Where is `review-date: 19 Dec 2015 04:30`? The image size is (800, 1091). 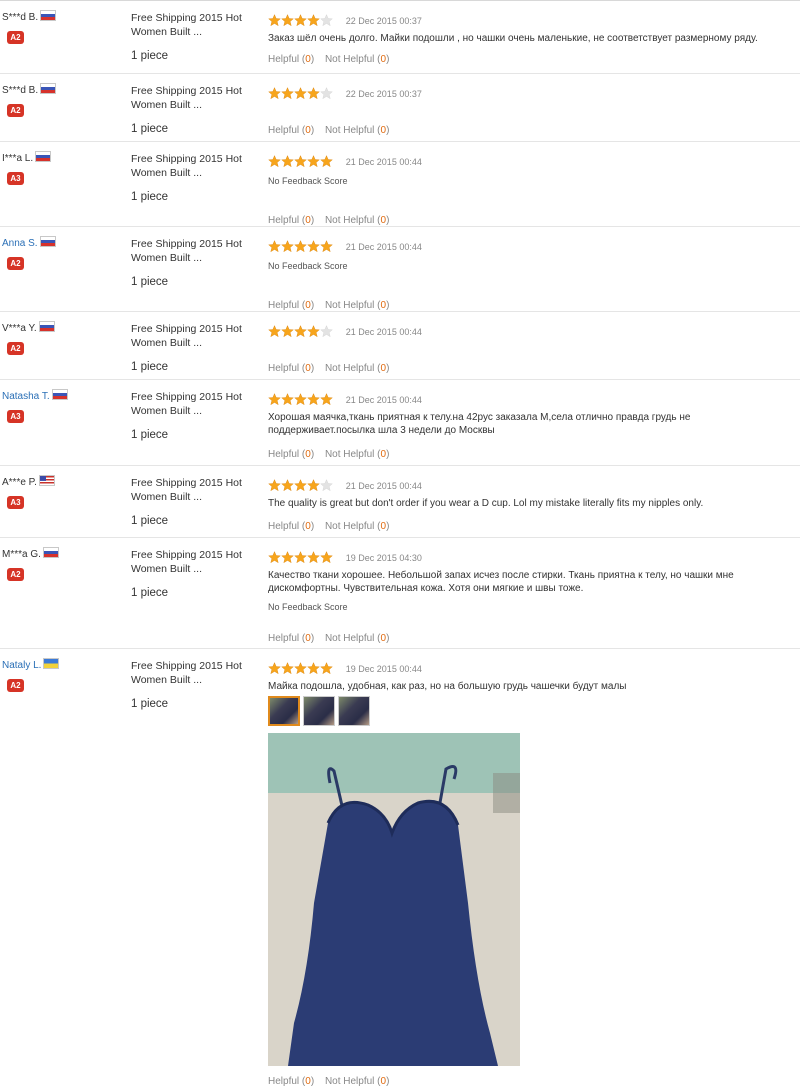
review-date: 19 Dec 2015 04:30 is located at coordinates (383, 557).